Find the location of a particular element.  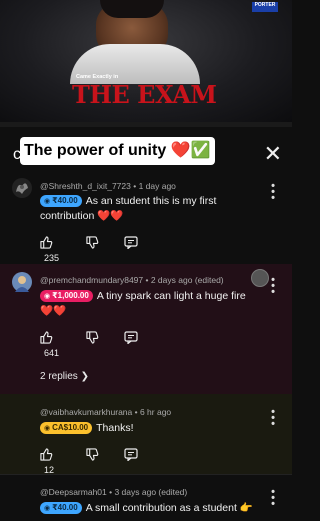

like-count: 235 is located at coordinates (52, 258).